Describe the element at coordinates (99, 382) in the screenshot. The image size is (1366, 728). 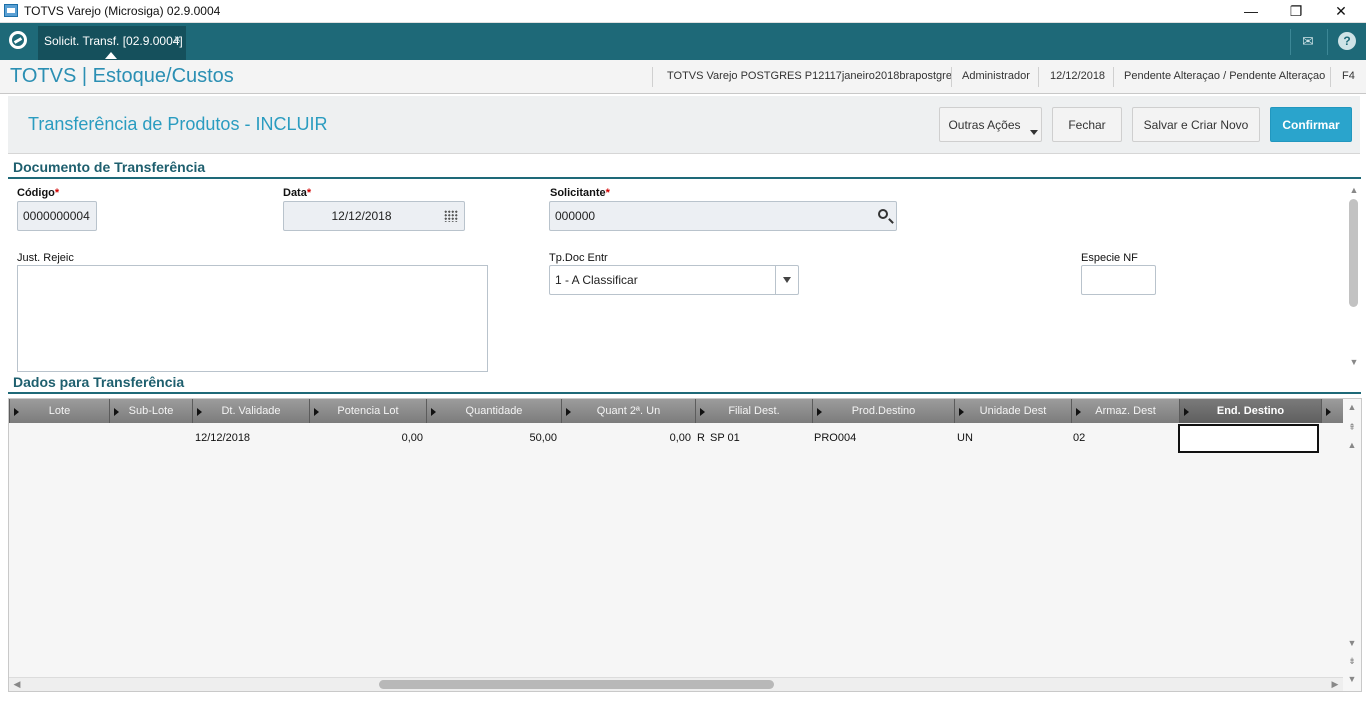
I see `transfer-section-title: Dados para Transferência` at that location.